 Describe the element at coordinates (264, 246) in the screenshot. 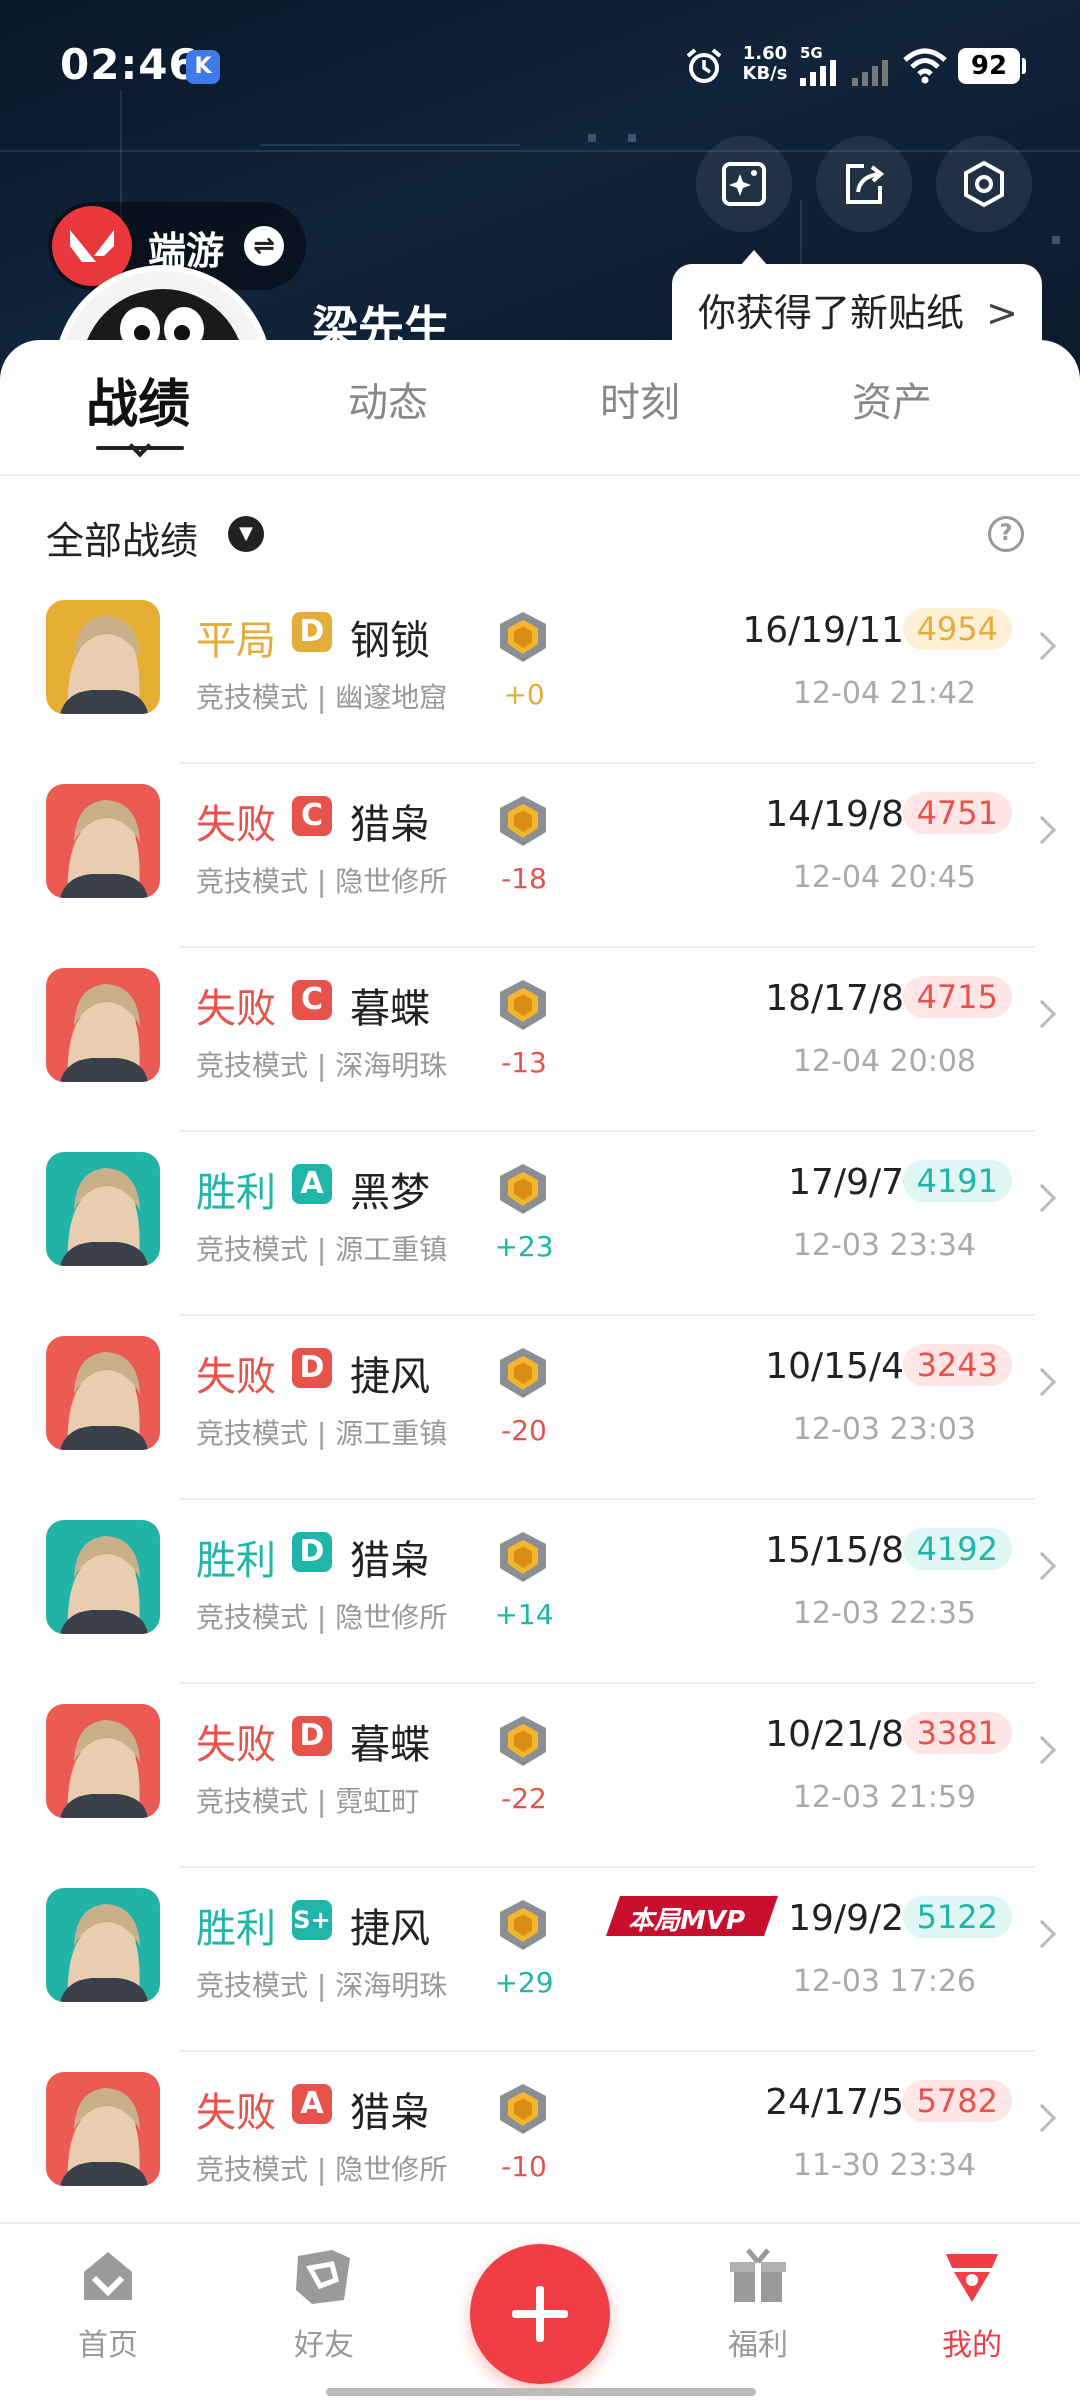

I see `swap-icon: ⇌` at that location.